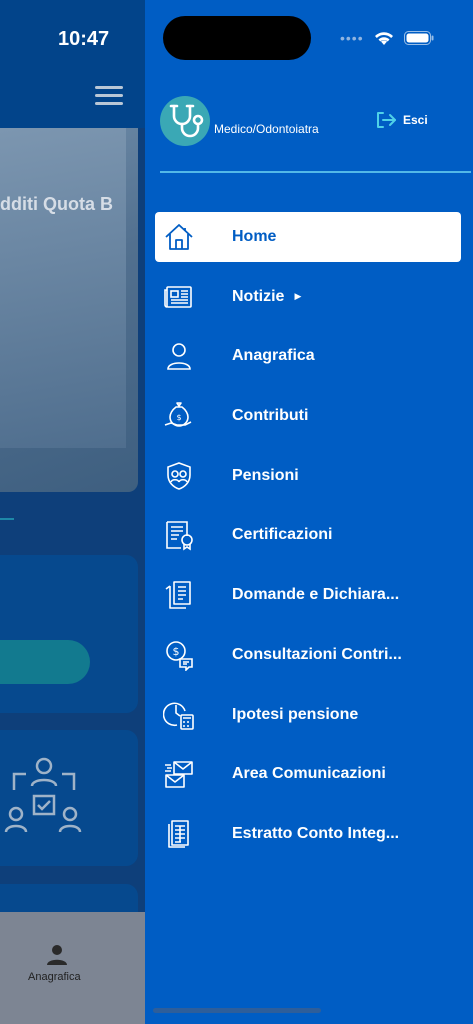 This screenshot has width=473, height=1024. Describe the element at coordinates (295, 714) in the screenshot. I see `menu-item-label: Ipotesi pensione` at that location.